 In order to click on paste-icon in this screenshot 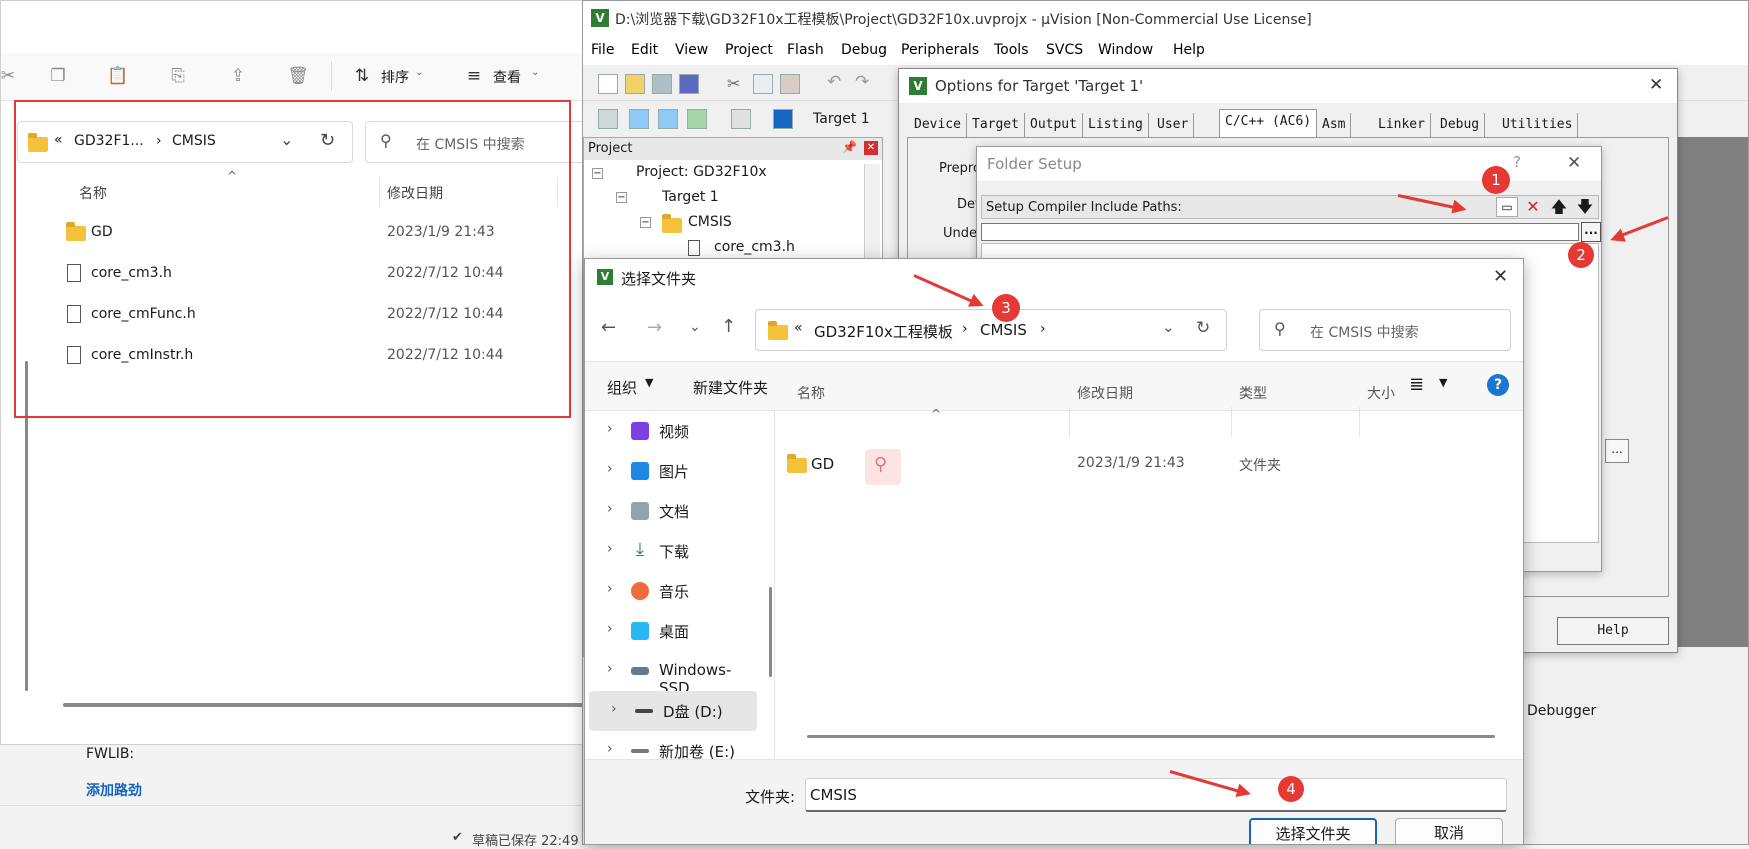, I will do `click(790, 84)`.